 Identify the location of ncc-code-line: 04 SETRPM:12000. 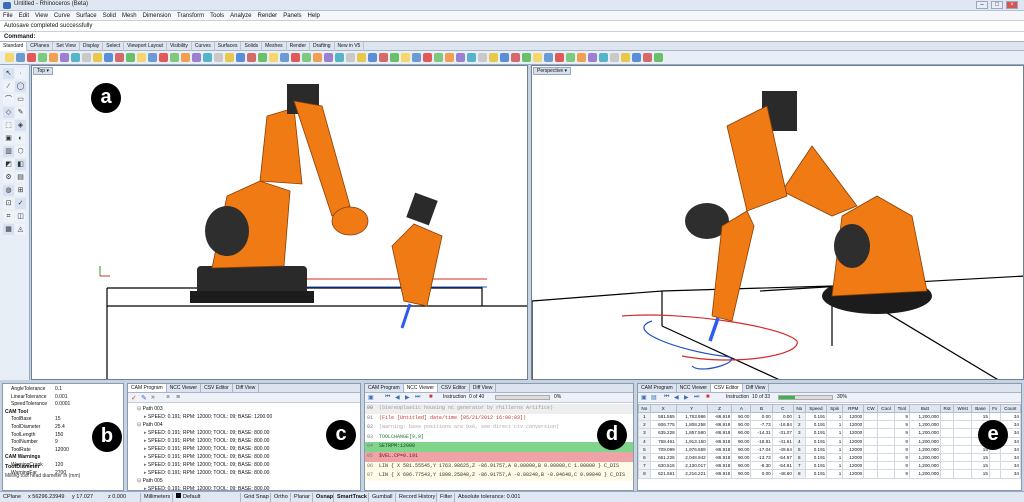
(499, 447).